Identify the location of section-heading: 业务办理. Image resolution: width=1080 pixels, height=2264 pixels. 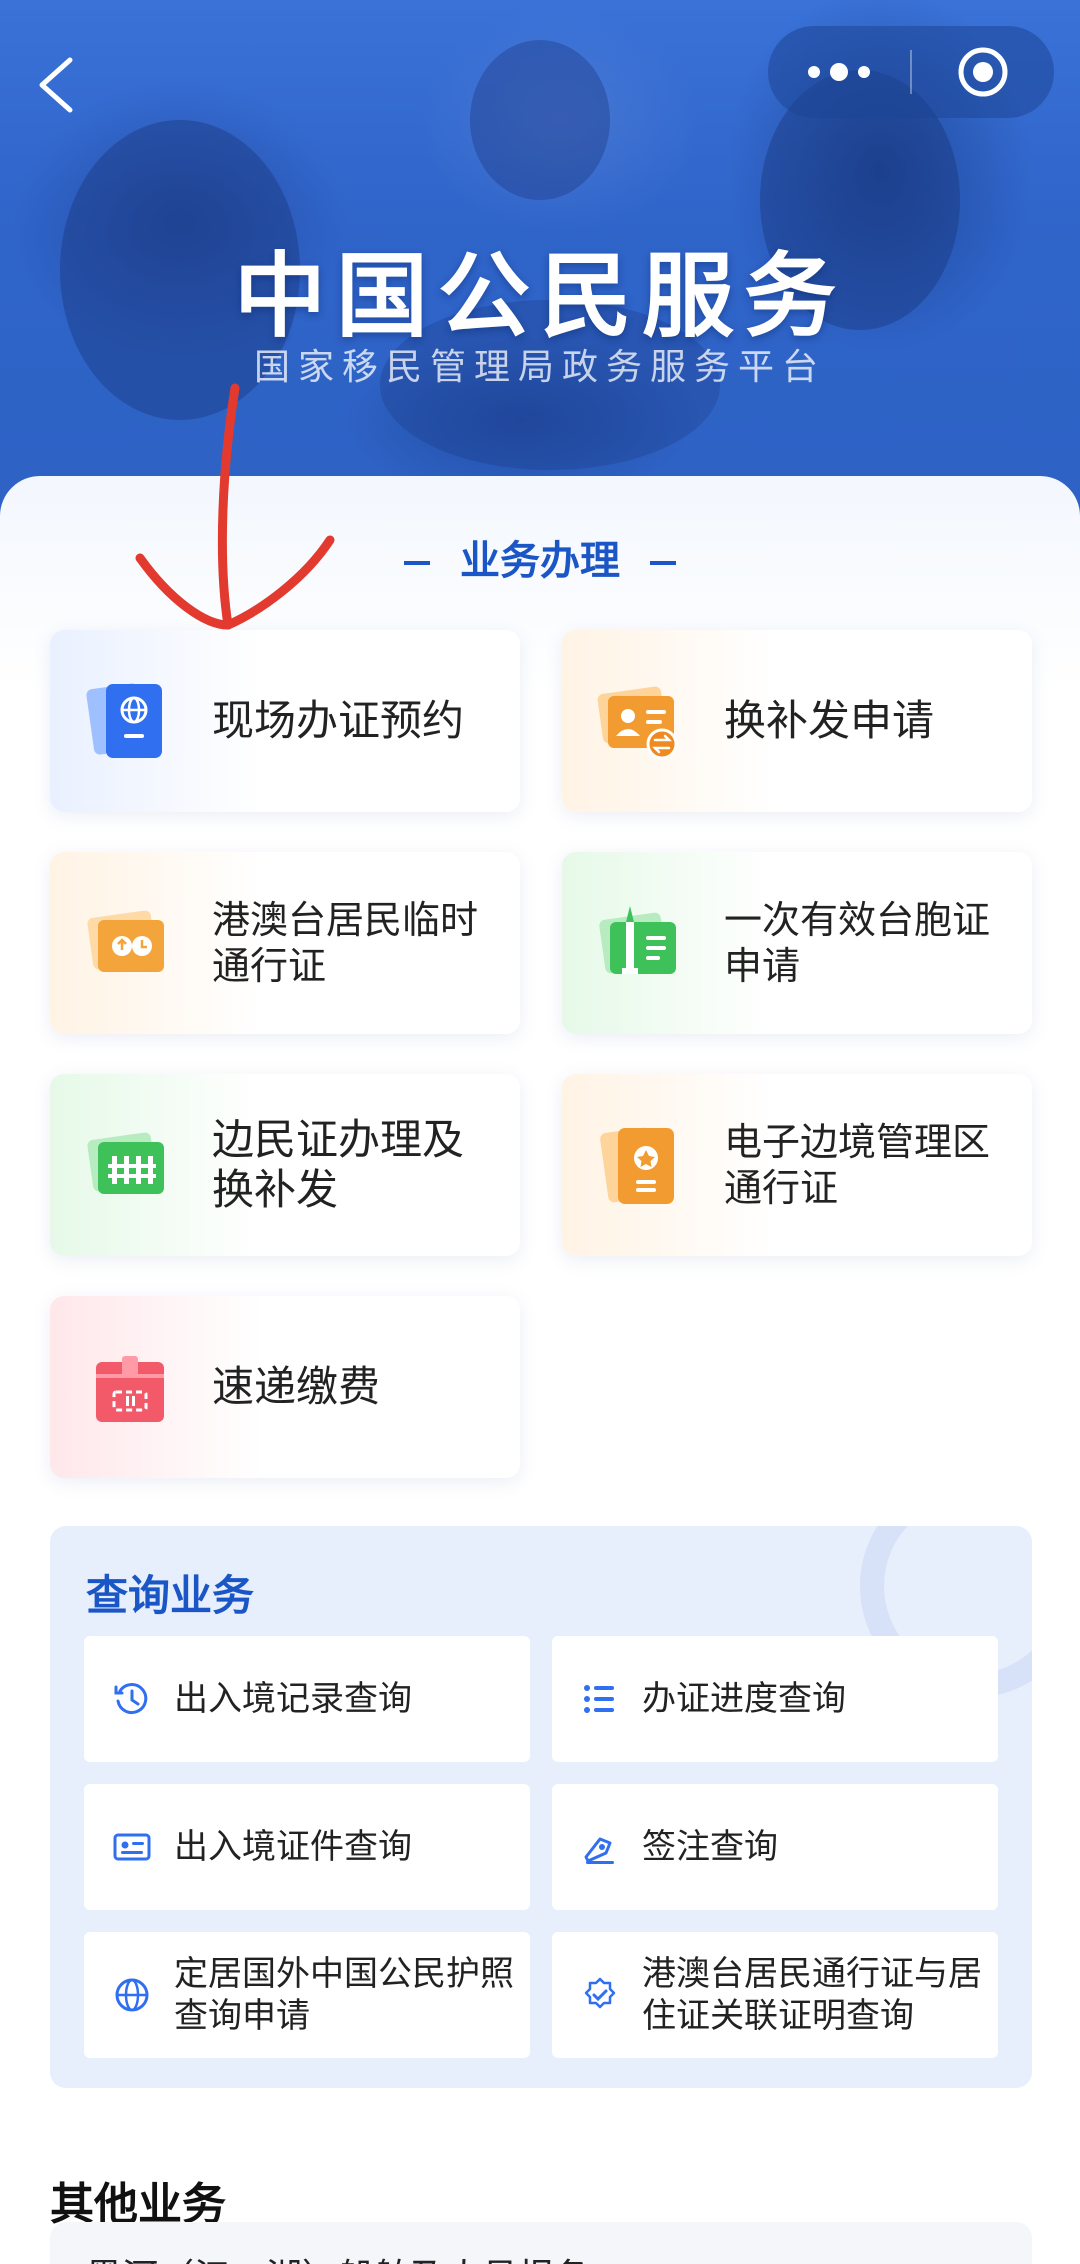
(540, 557).